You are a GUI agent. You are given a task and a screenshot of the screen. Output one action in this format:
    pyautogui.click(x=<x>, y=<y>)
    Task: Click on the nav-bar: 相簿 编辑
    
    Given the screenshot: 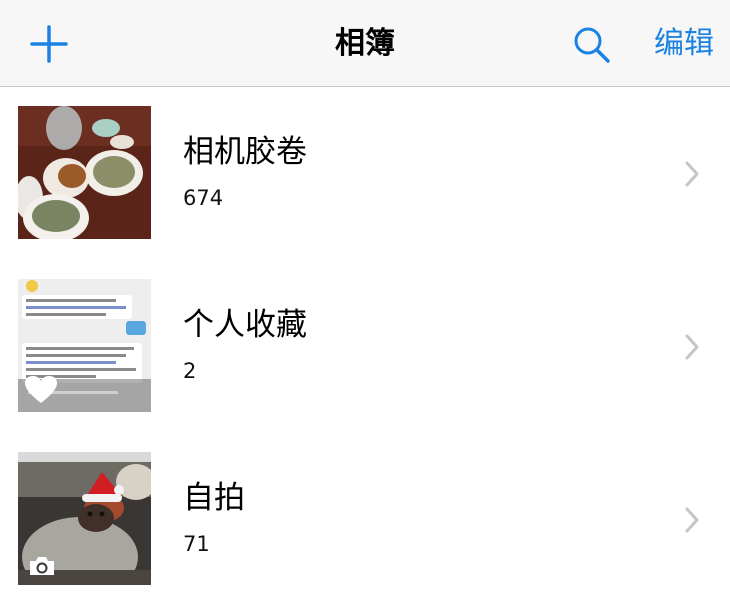 What is the action you would take?
    pyautogui.click(x=365, y=43)
    